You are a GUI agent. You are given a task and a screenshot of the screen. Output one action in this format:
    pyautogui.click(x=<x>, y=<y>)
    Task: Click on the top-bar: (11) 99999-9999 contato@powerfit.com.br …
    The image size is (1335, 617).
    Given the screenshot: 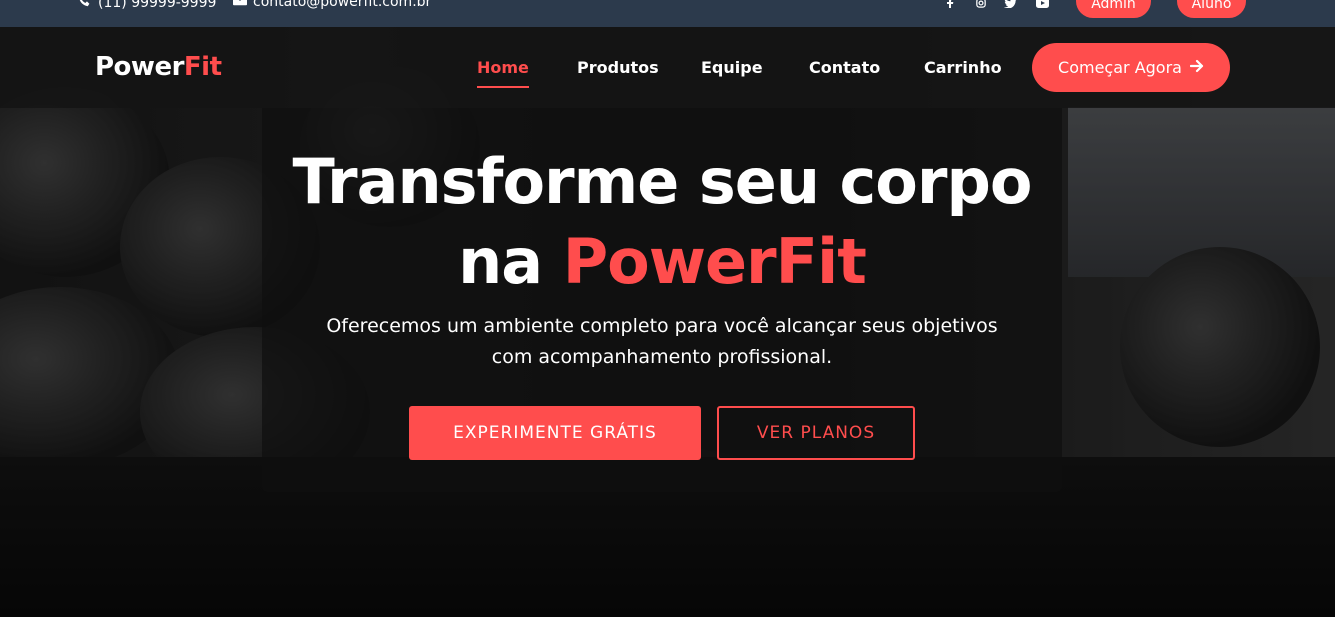 What is the action you would take?
    pyautogui.click(x=667, y=13)
    